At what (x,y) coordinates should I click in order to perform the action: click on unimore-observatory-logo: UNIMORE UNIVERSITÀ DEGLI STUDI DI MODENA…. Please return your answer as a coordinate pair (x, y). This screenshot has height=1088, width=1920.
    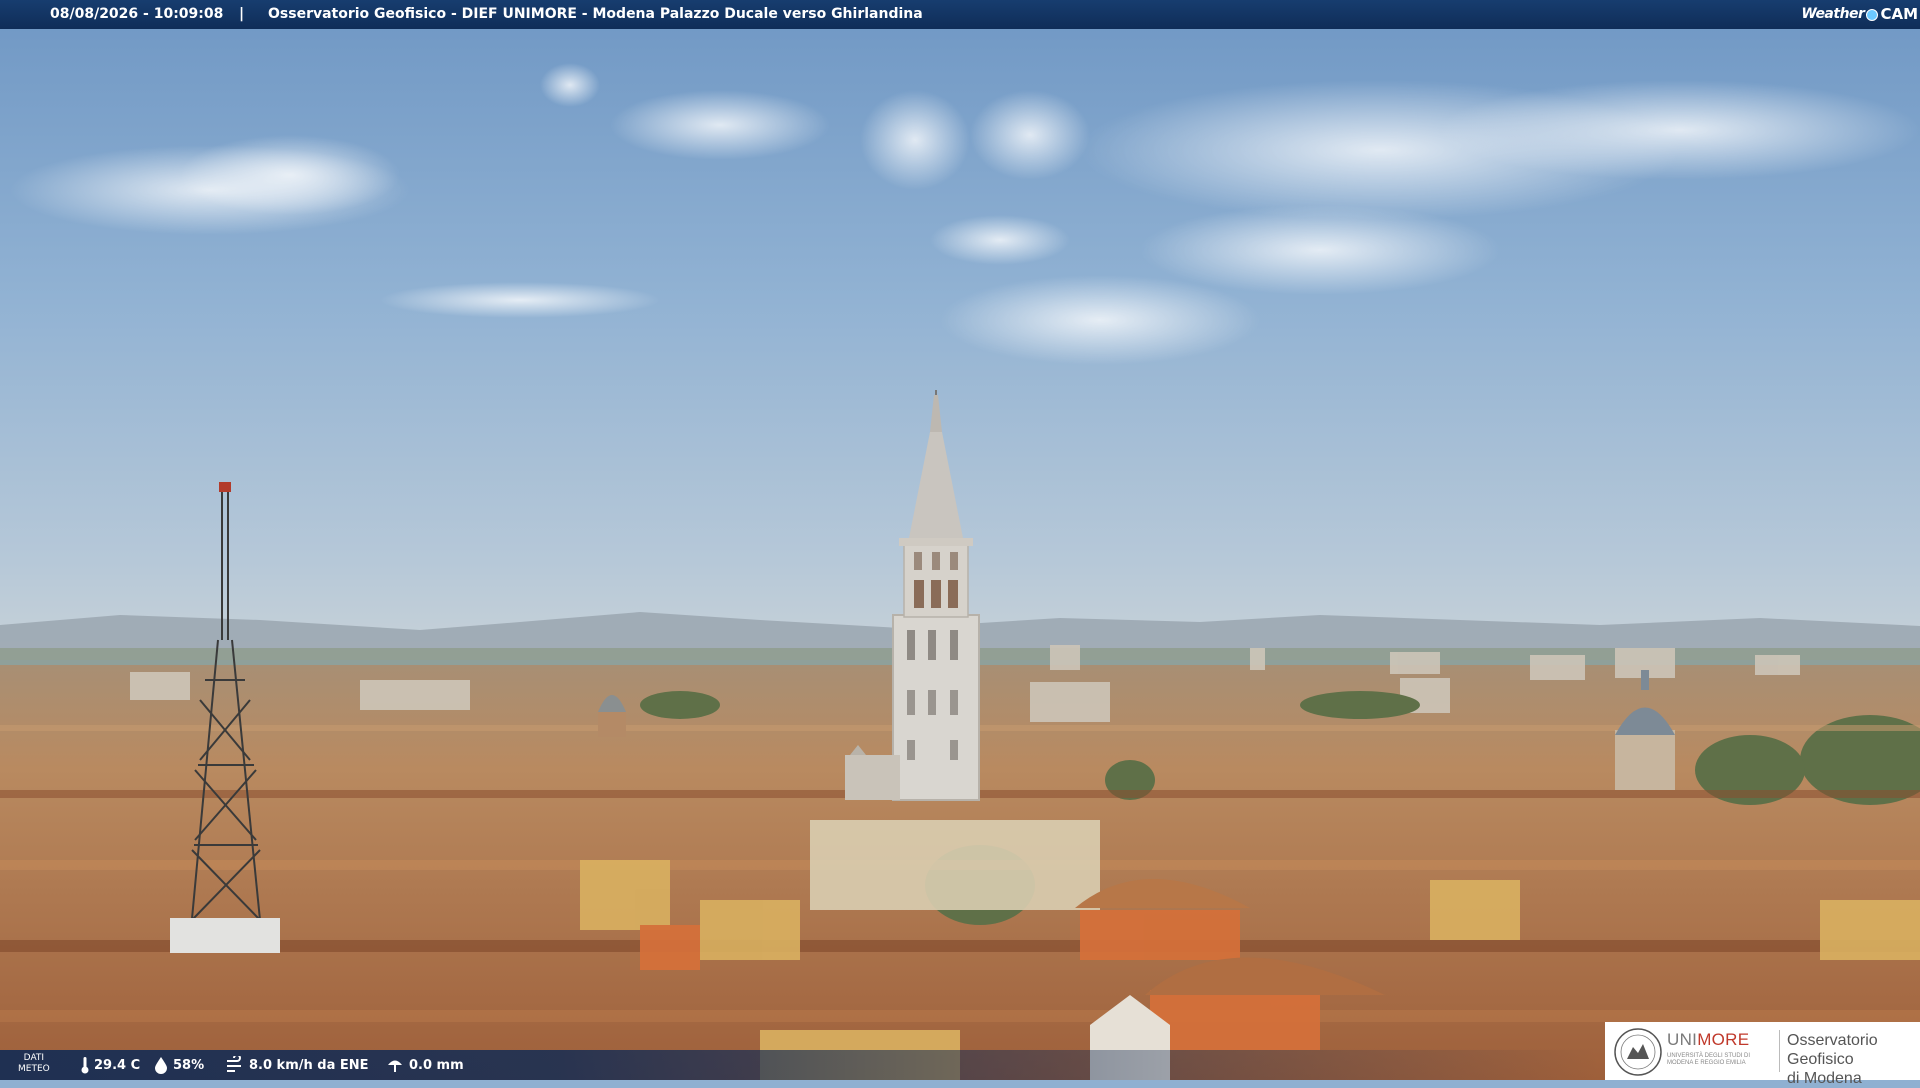
    Looking at the image, I should click on (1762, 1054).